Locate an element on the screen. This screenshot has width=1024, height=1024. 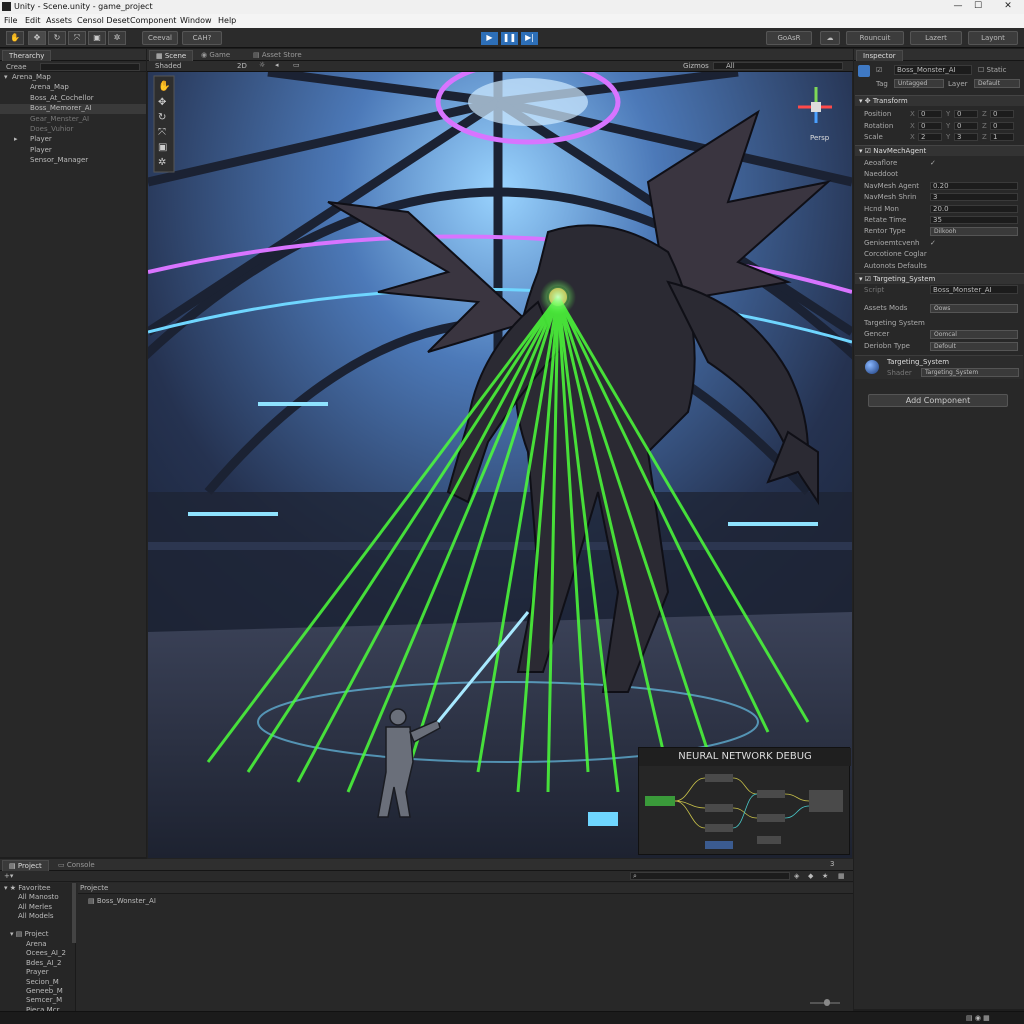
layout-dropdown: Layont is located at coordinates (993, 38).